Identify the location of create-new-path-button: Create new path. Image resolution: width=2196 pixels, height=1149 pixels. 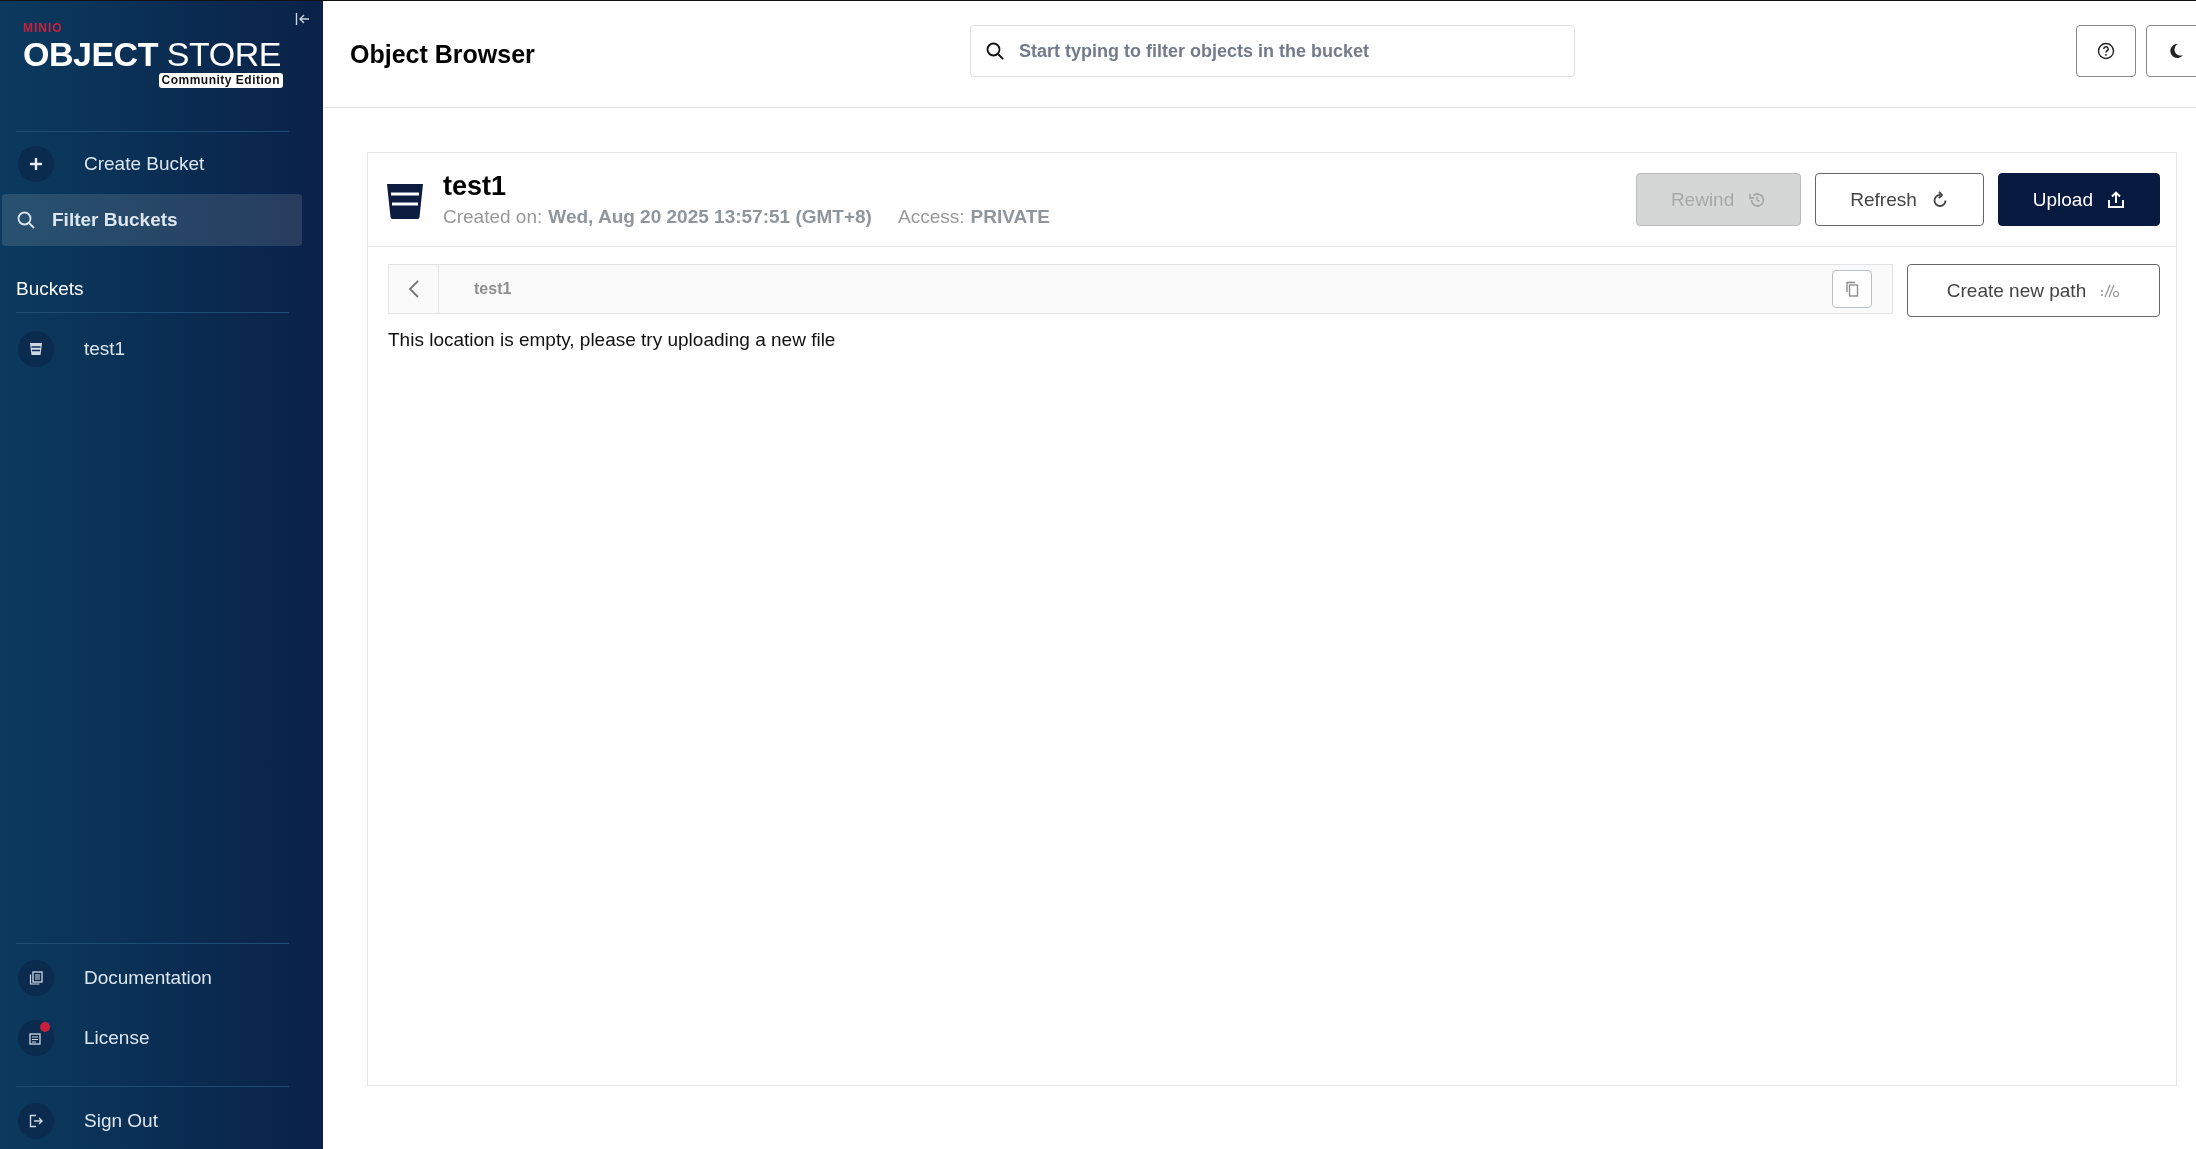
(2033, 290).